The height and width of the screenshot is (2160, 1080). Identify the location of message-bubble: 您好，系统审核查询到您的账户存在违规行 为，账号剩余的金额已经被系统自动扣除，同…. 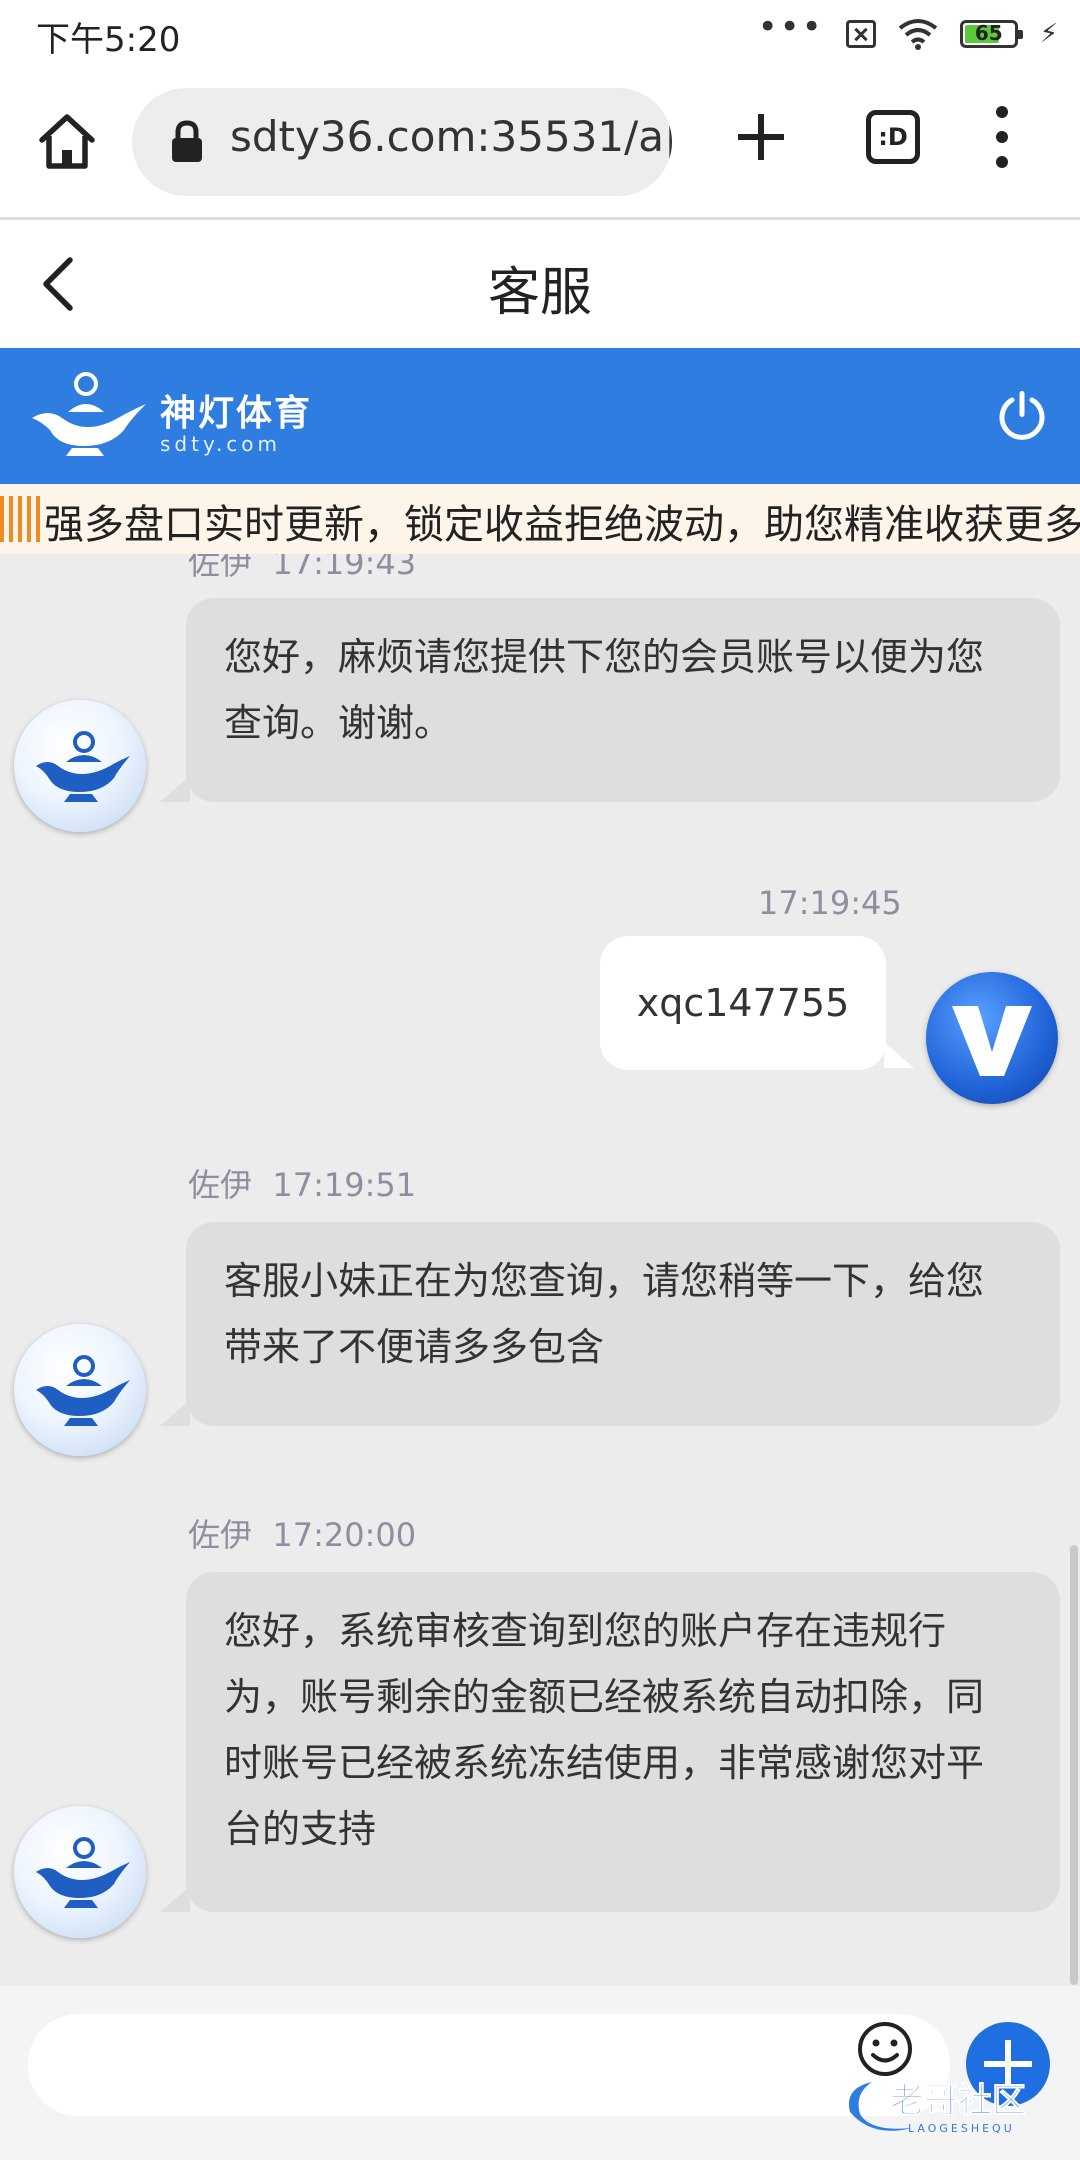
(623, 1742).